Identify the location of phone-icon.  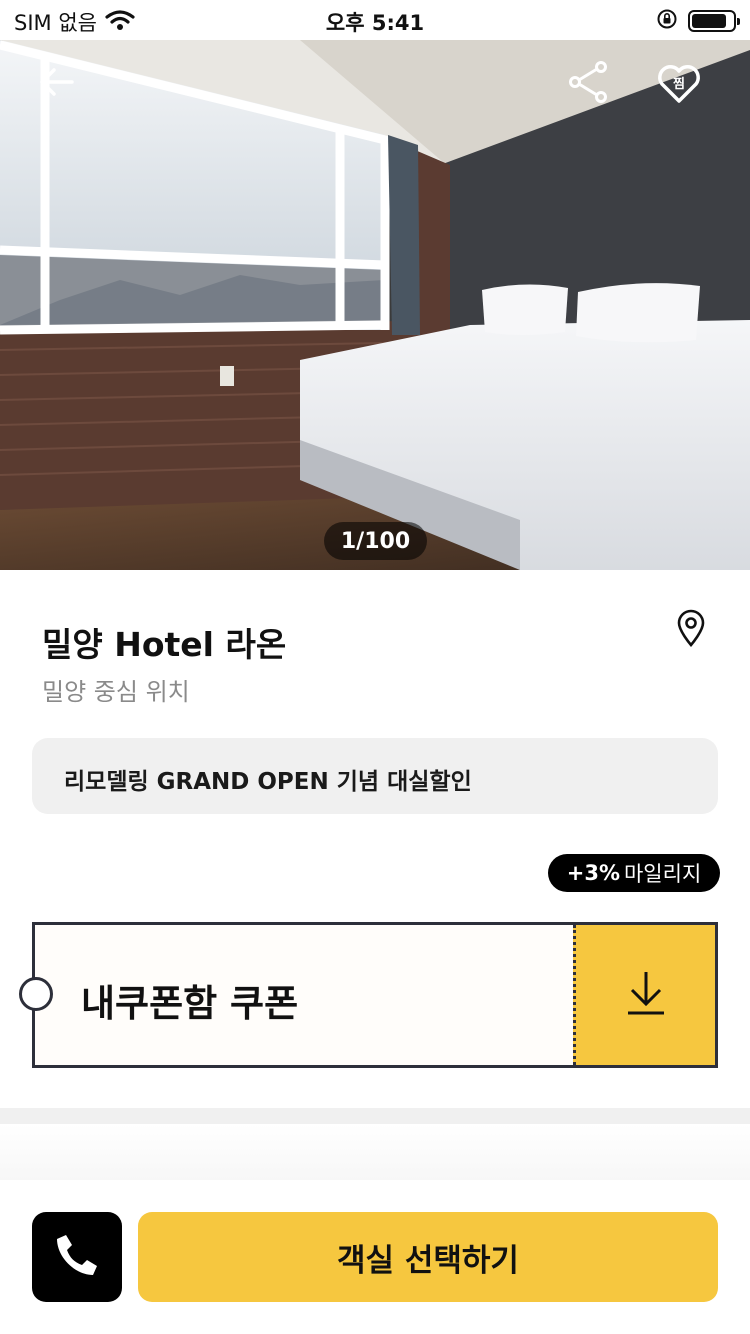
(77, 1257).